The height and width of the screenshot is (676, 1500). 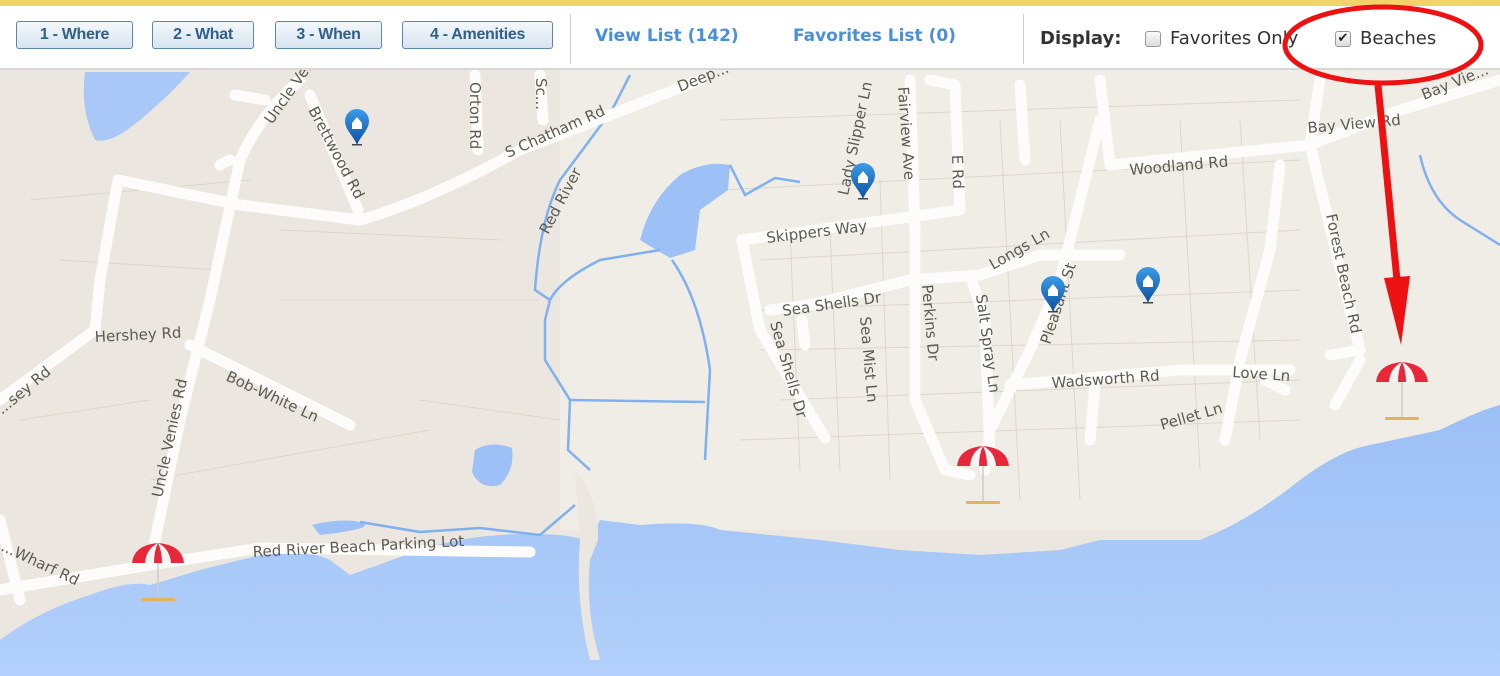 What do you see at coordinates (475, 115) in the screenshot?
I see `road-label: Orton Rd` at bounding box center [475, 115].